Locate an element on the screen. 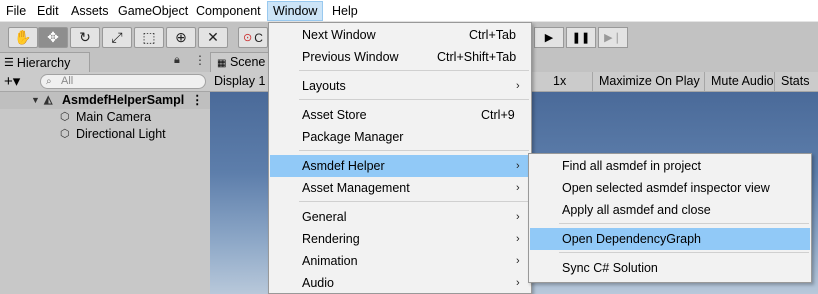 Image resolution: width=818 pixels, height=294 pixels. lock-icon: 🔒︎ is located at coordinates (177, 60).